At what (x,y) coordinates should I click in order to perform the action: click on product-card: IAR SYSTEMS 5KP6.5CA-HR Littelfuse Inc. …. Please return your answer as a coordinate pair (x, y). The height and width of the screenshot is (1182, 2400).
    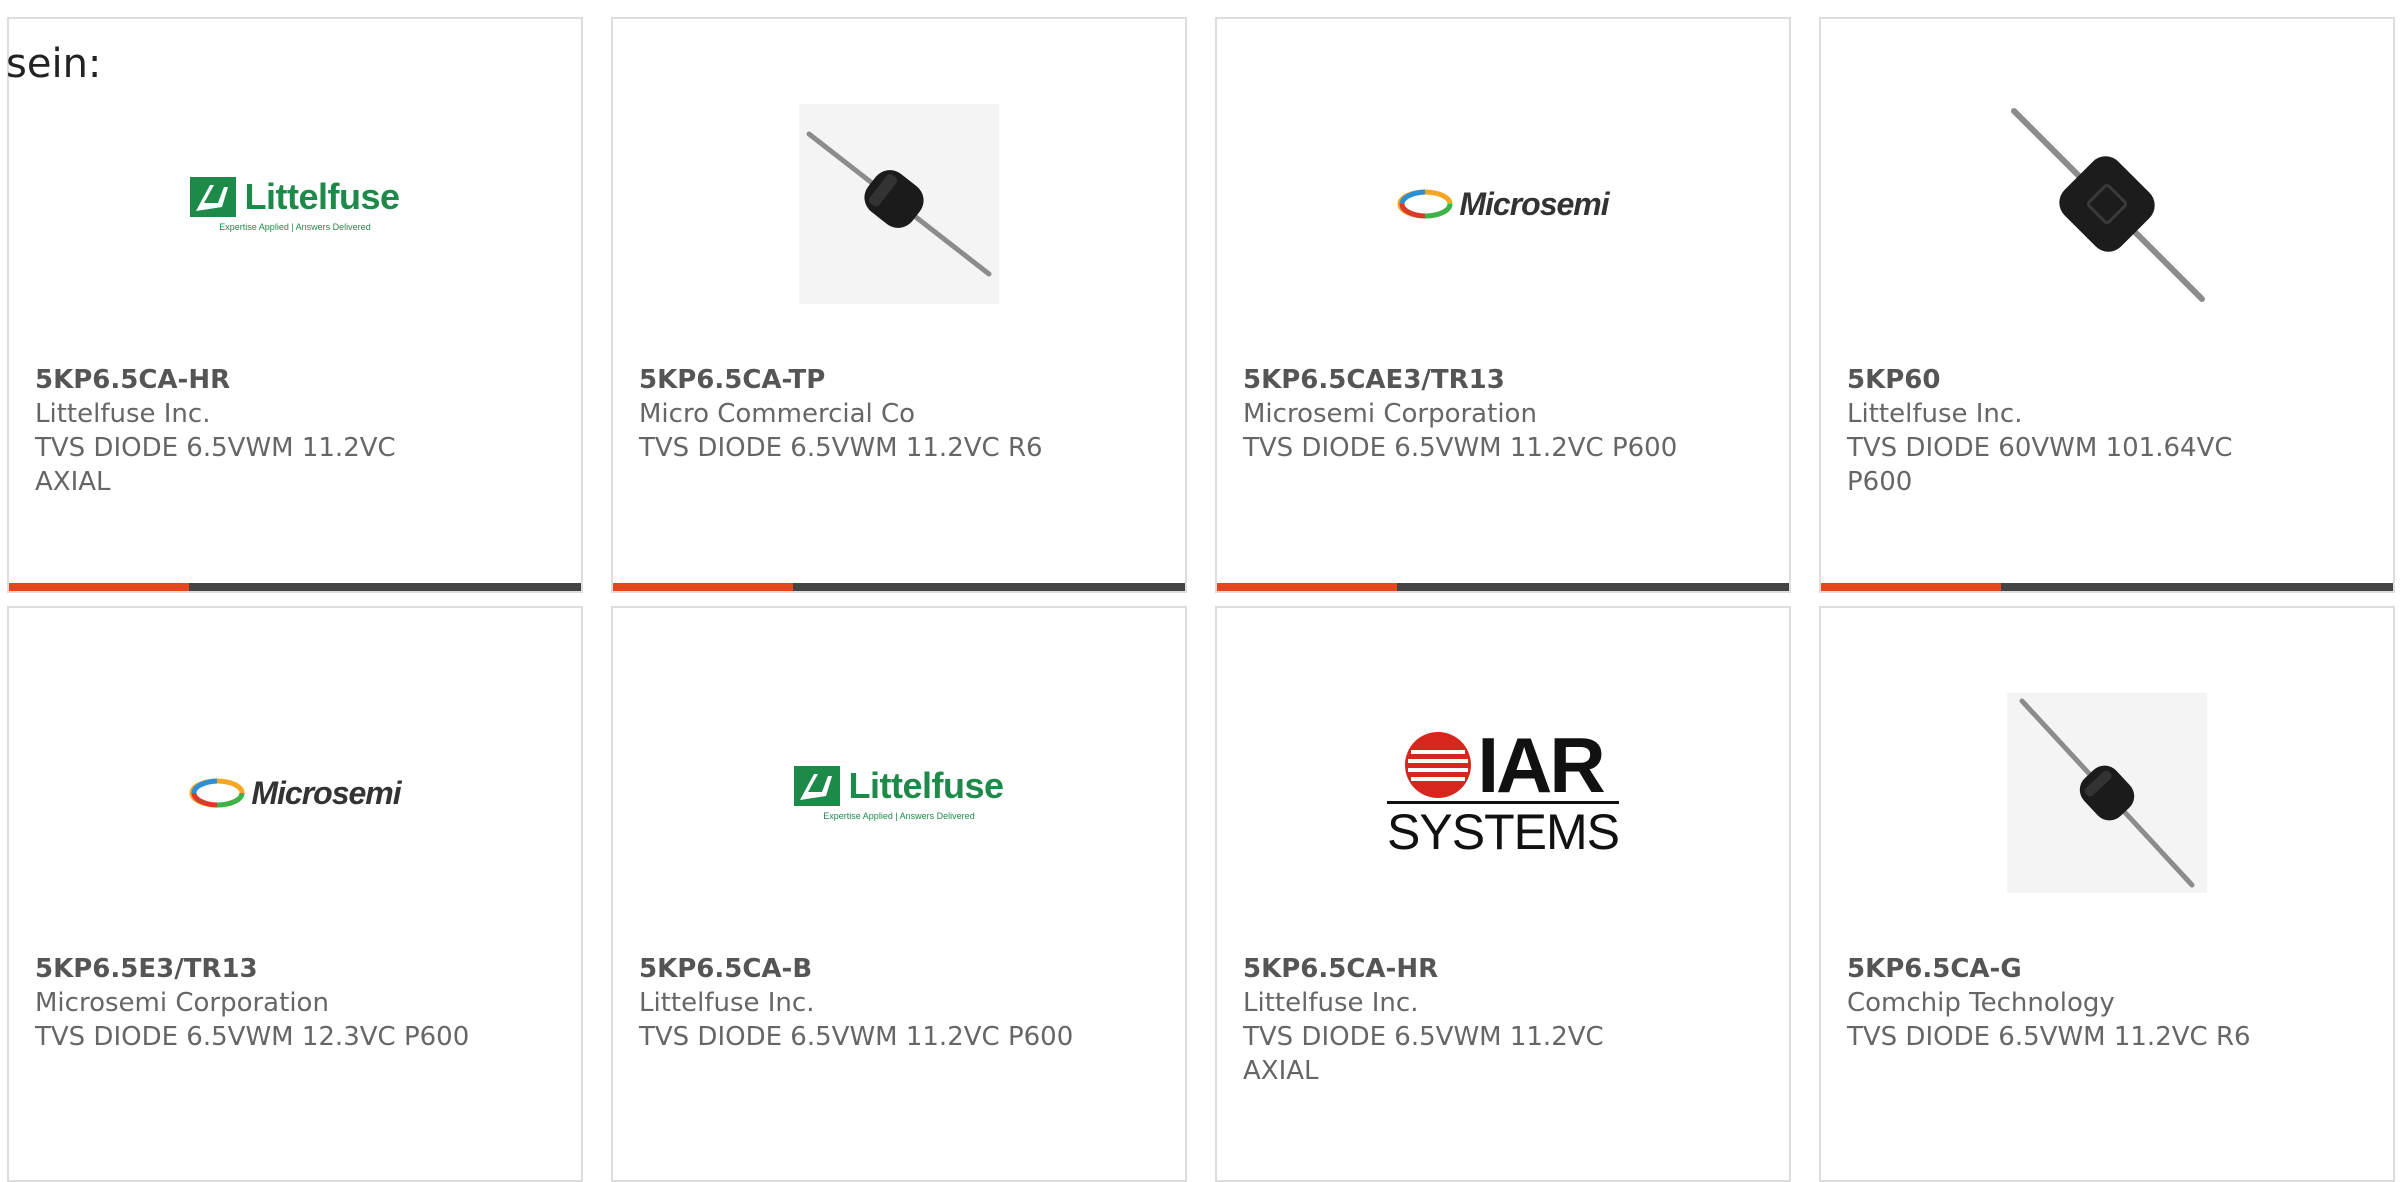
    Looking at the image, I should click on (1503, 894).